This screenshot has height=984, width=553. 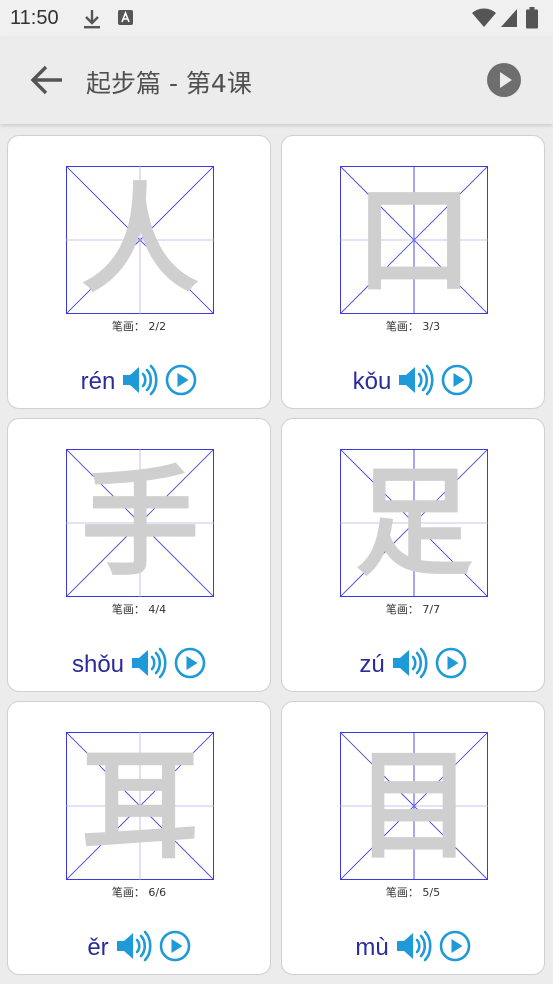 I want to click on status-bar: 11:50, so click(x=276, y=18).